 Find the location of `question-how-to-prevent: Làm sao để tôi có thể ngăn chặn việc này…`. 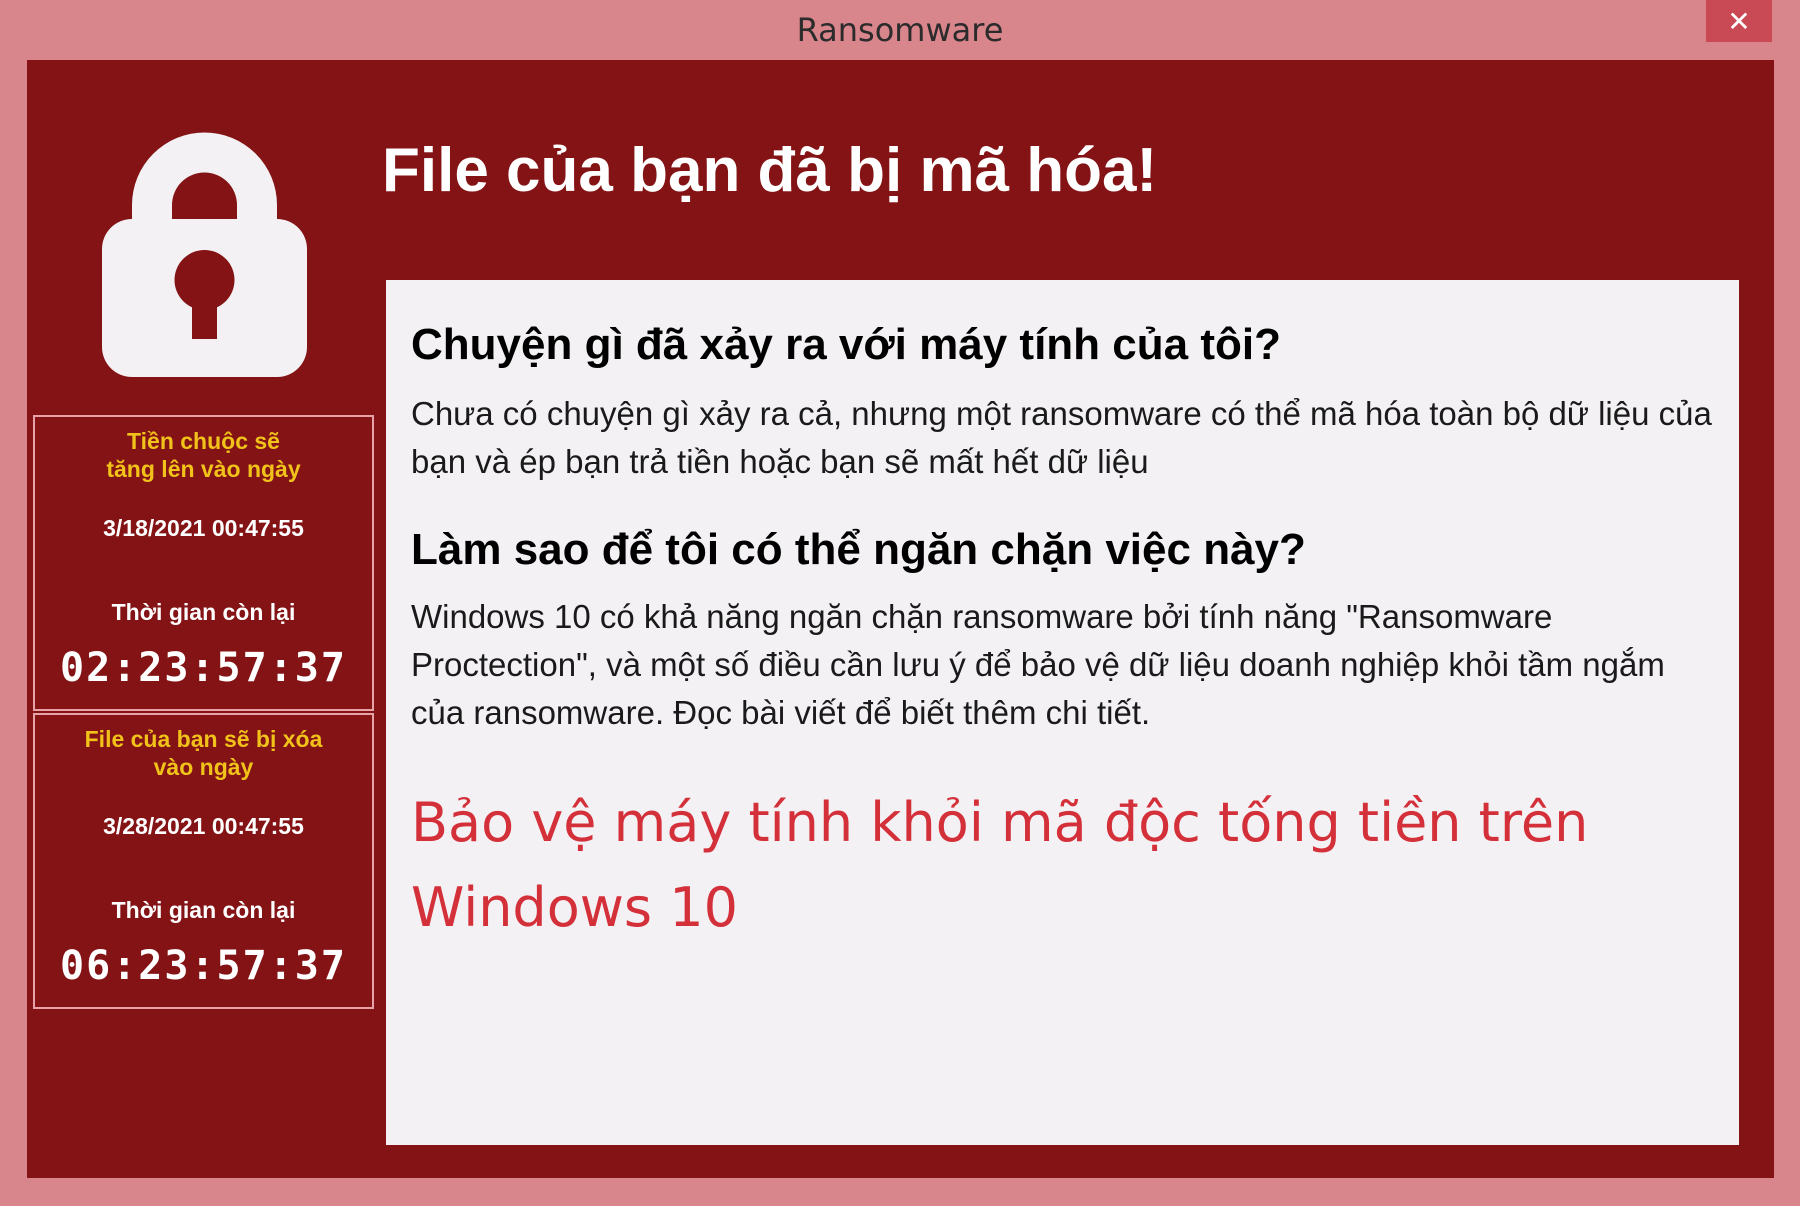

question-how-to-prevent: Làm sao để tôi có thể ngăn chặn việc này… is located at coordinates (858, 549).